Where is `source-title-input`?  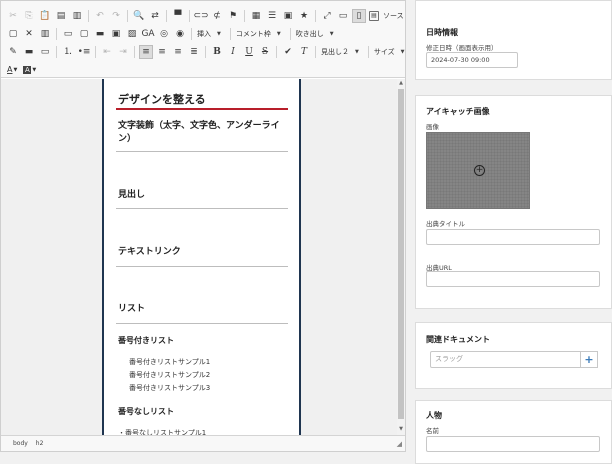 source-title-input is located at coordinates (513, 237).